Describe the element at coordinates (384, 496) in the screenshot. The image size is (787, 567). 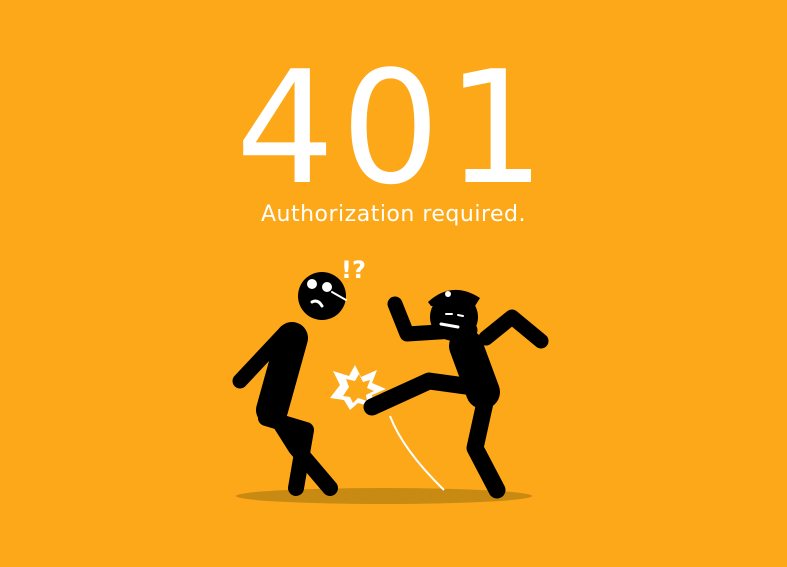
I see `ground-shadow` at that location.